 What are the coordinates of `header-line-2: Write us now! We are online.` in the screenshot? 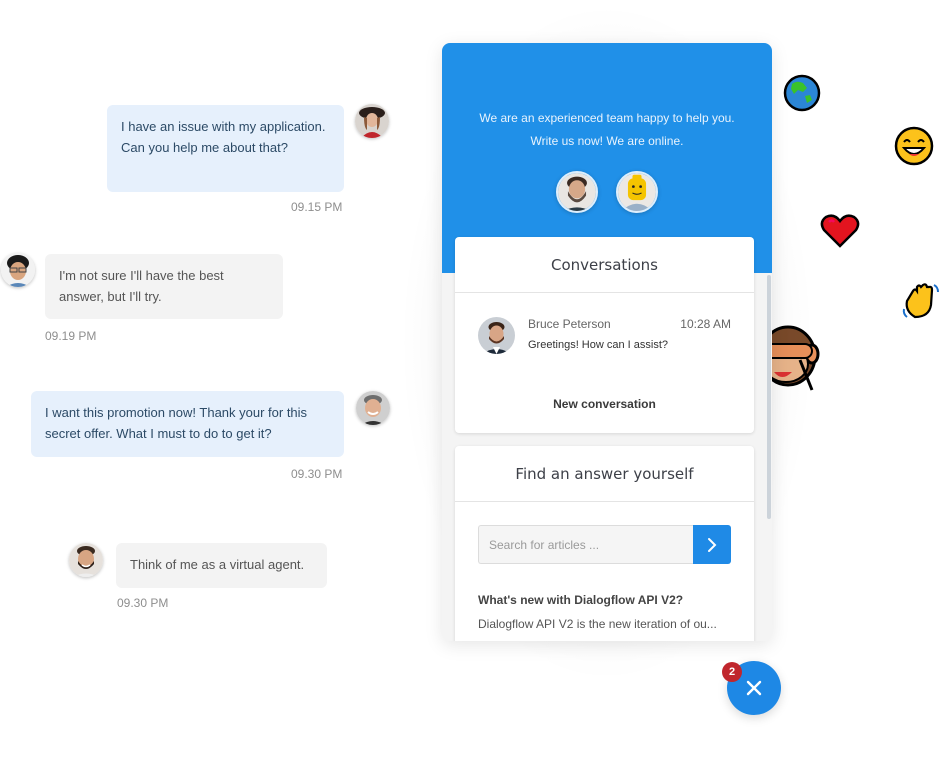 It's located at (607, 141).